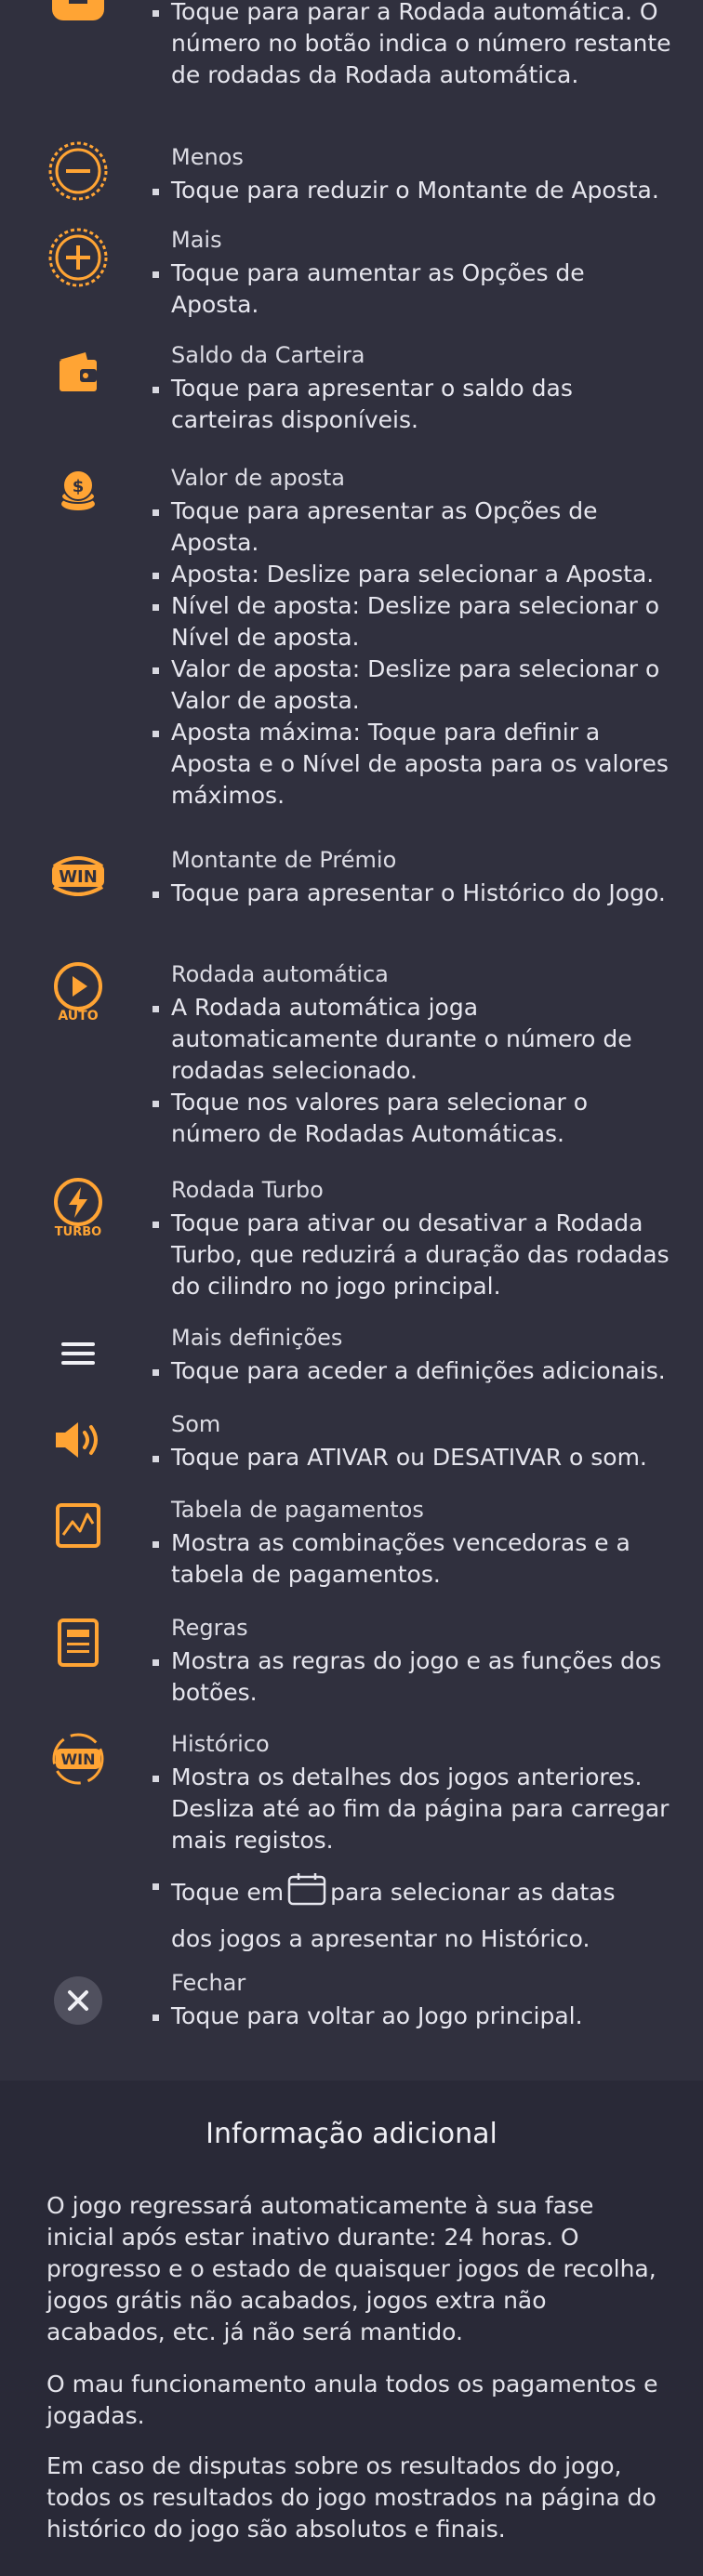 The height and width of the screenshot is (2576, 703). I want to click on plus-icon, so click(78, 257).